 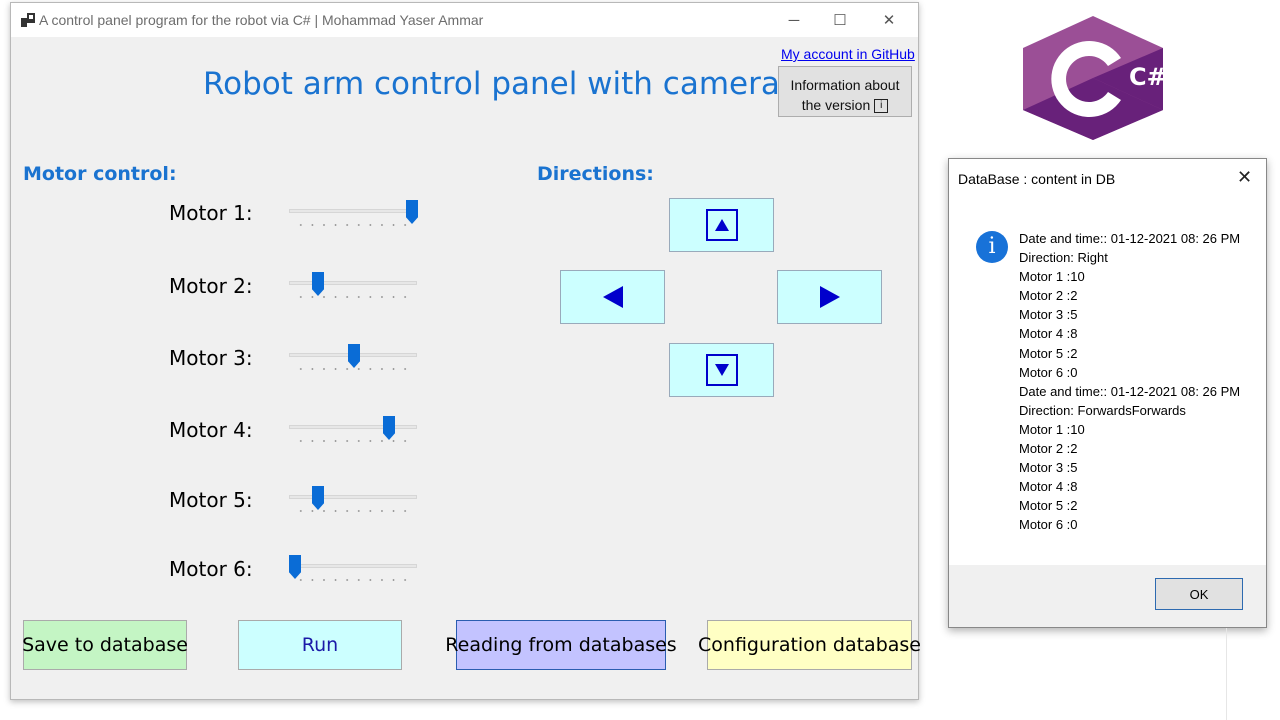 What do you see at coordinates (1226, 674) in the screenshot?
I see `divider` at bounding box center [1226, 674].